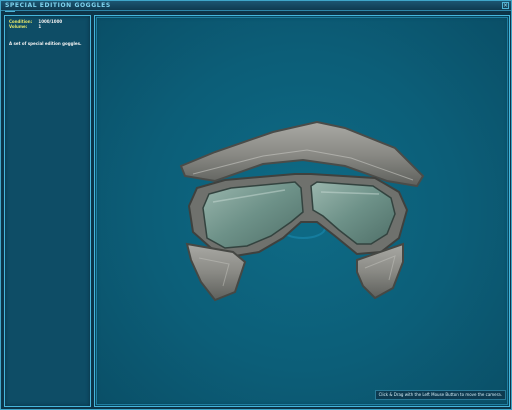 This screenshot has height=410, width=512. What do you see at coordinates (58, 5) in the screenshot?
I see `window-title: SPECIAL EDITION GOGGLES` at bounding box center [58, 5].